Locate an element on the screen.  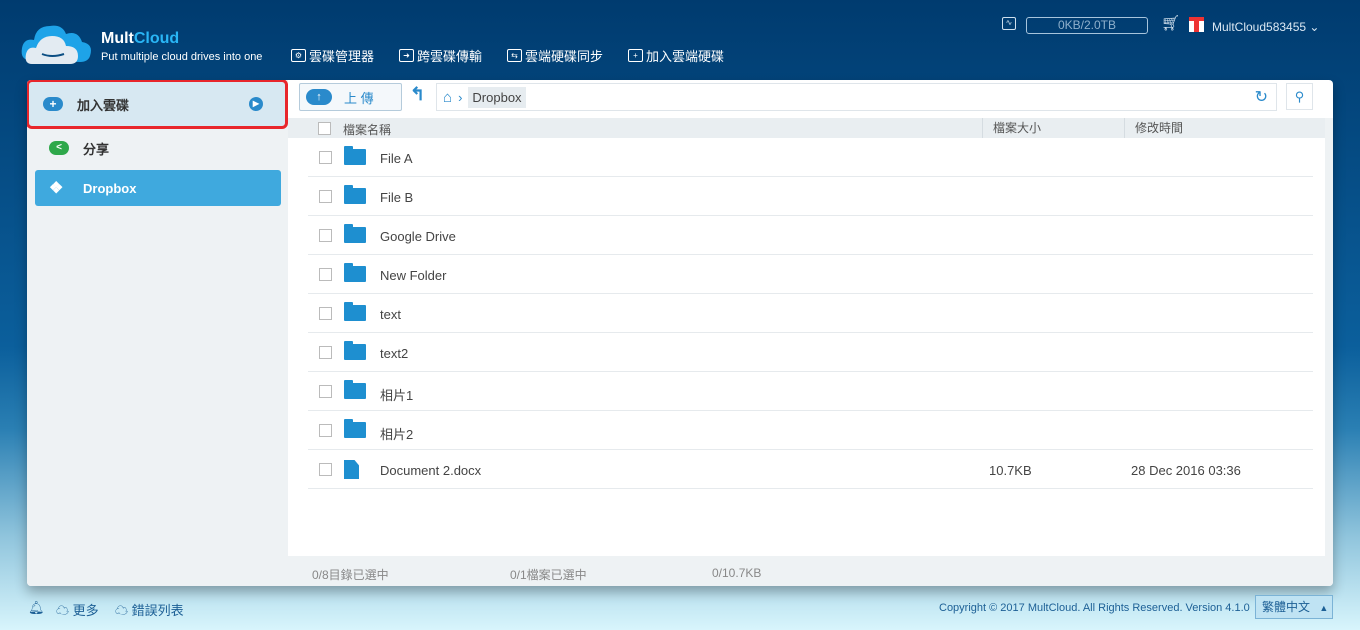
error-list-link: ☁ 錯誤列表 is located at coordinates (149, 609).